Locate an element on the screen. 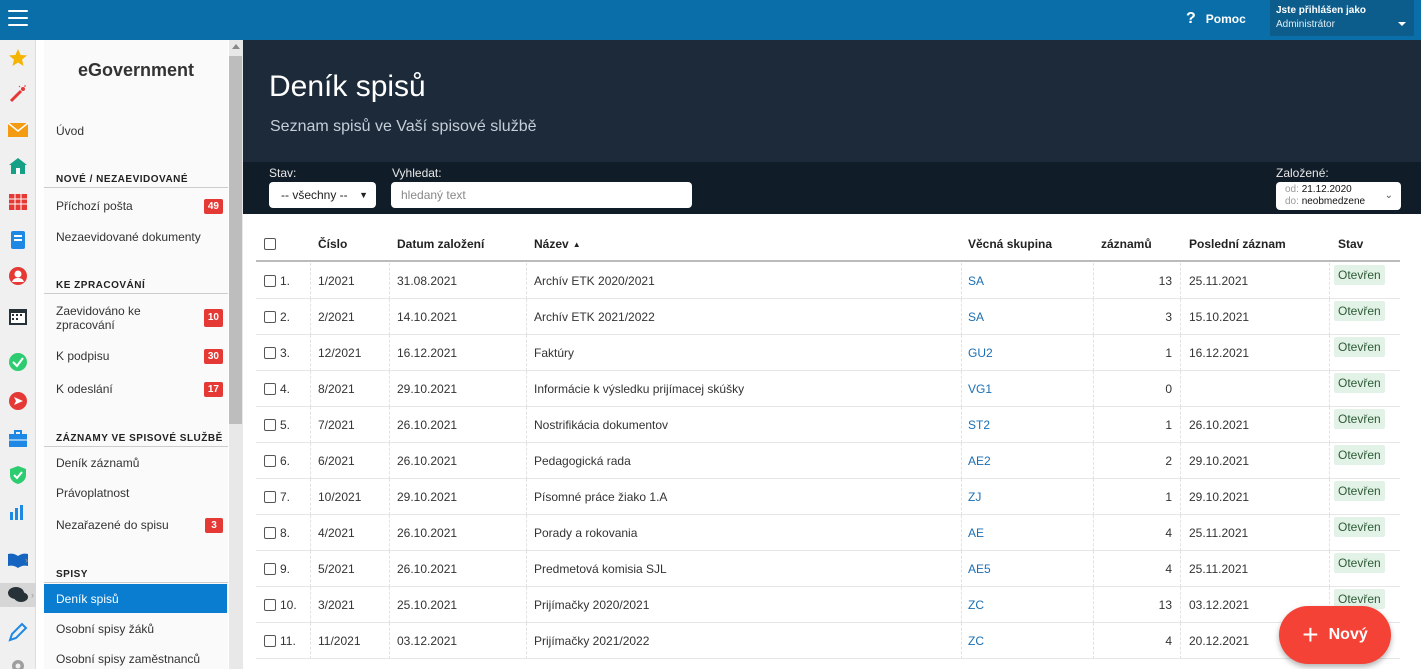 The height and width of the screenshot is (669, 1421). label-line2: zpracování is located at coordinates (85, 325).